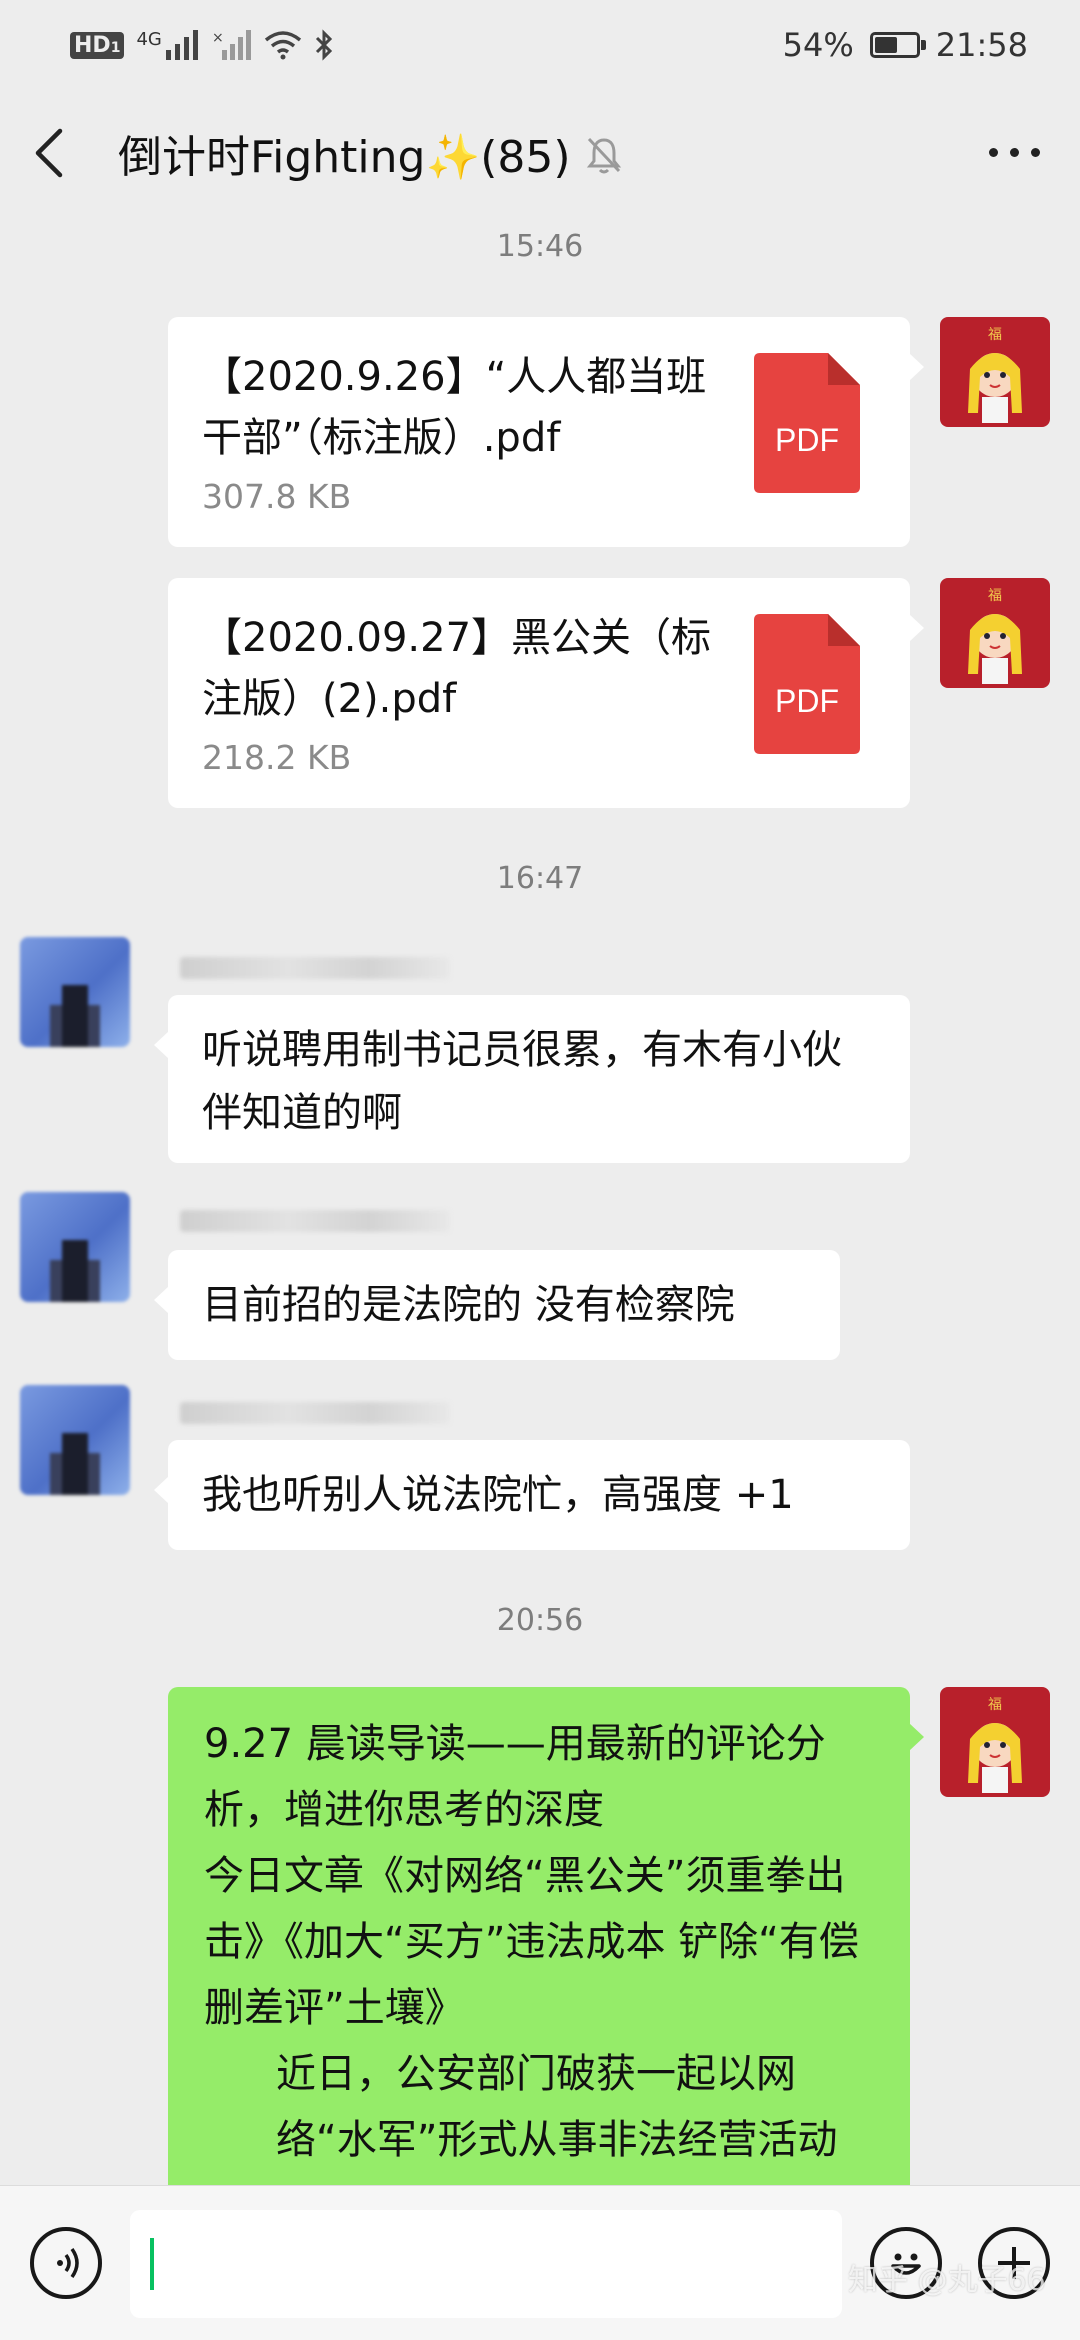 This screenshot has height=2340, width=1080. Describe the element at coordinates (152, 2264) in the screenshot. I see `text-caret` at that location.